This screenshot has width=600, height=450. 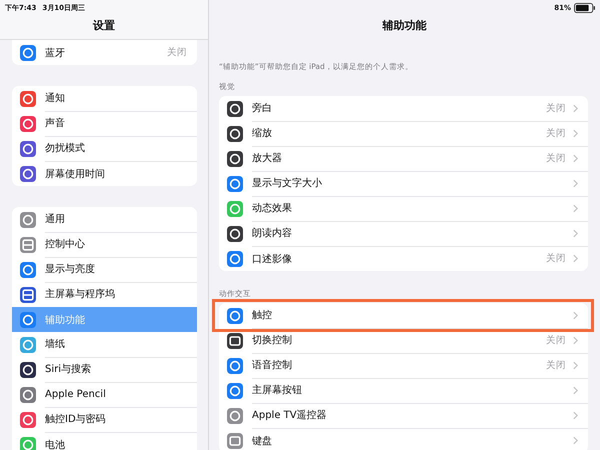 What do you see at coordinates (272, 259) in the screenshot?
I see `item-label: 口述影像` at bounding box center [272, 259].